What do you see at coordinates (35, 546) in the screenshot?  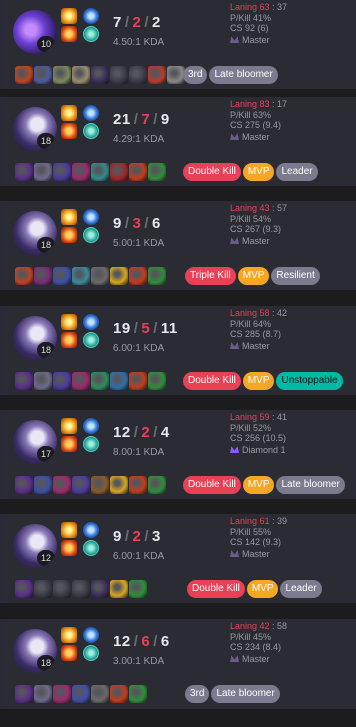 I see `champion-portrait: 12` at bounding box center [35, 546].